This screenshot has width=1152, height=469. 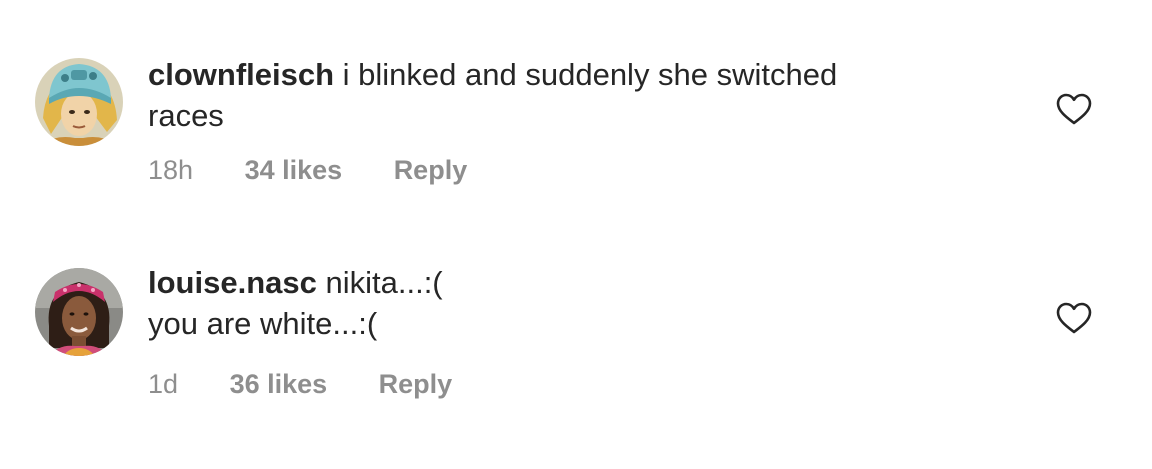 I want to click on comment-body-line2: races, so click(x=186, y=115).